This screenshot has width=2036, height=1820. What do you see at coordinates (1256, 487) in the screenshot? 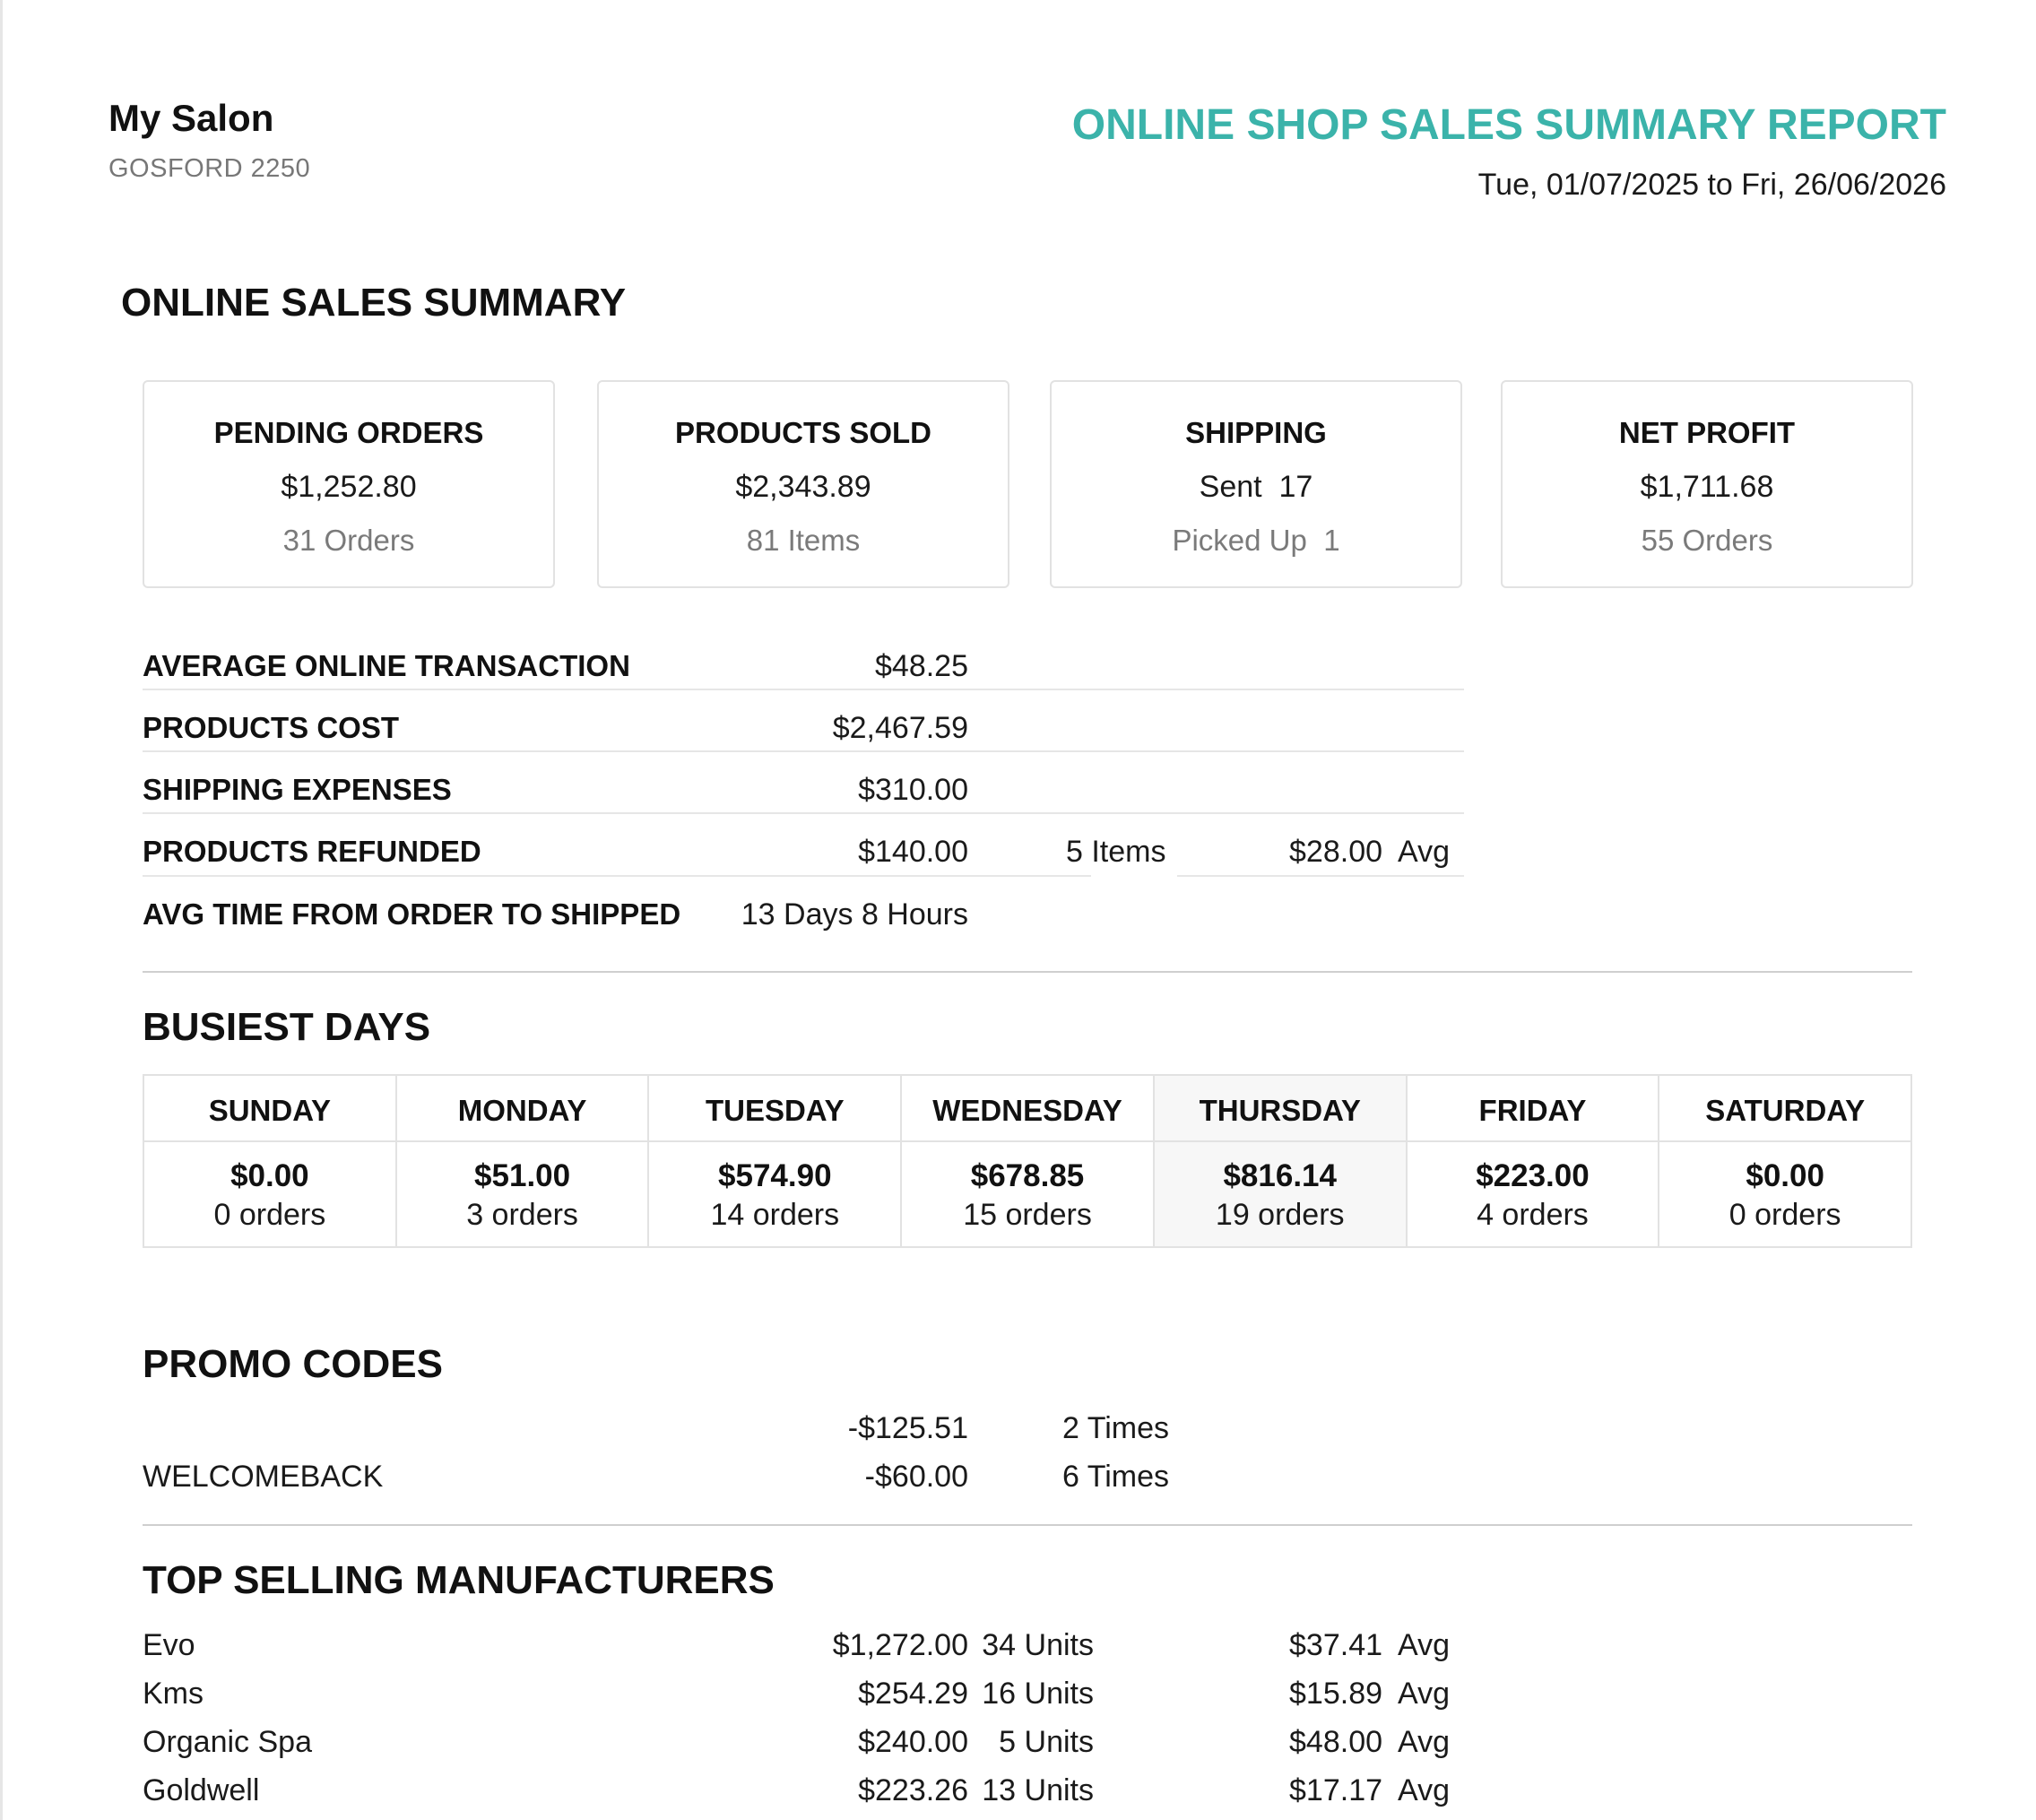
I see `card-value: Sent 17` at bounding box center [1256, 487].